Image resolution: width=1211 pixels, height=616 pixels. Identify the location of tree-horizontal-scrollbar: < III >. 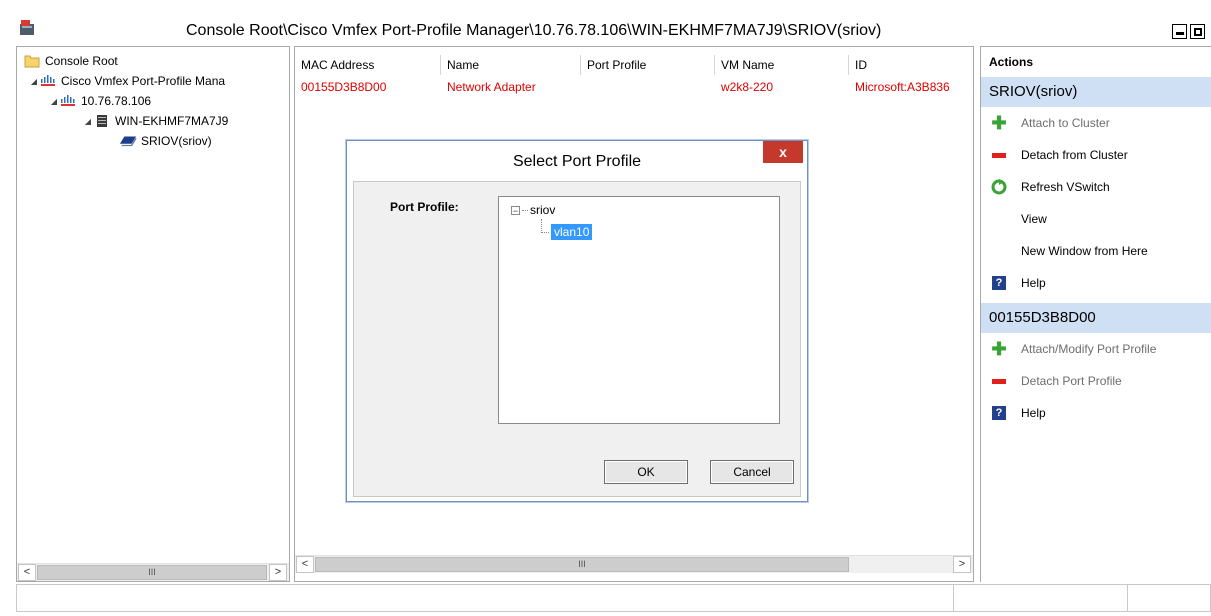
(153, 572).